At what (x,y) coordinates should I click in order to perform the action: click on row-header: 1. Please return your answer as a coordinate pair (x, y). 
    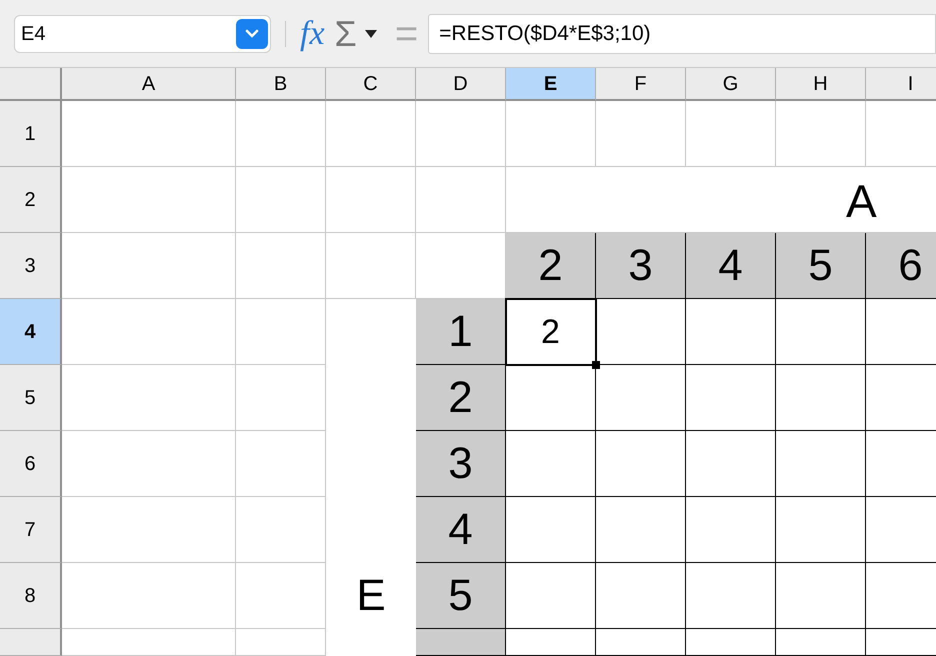
    Looking at the image, I should click on (31, 134).